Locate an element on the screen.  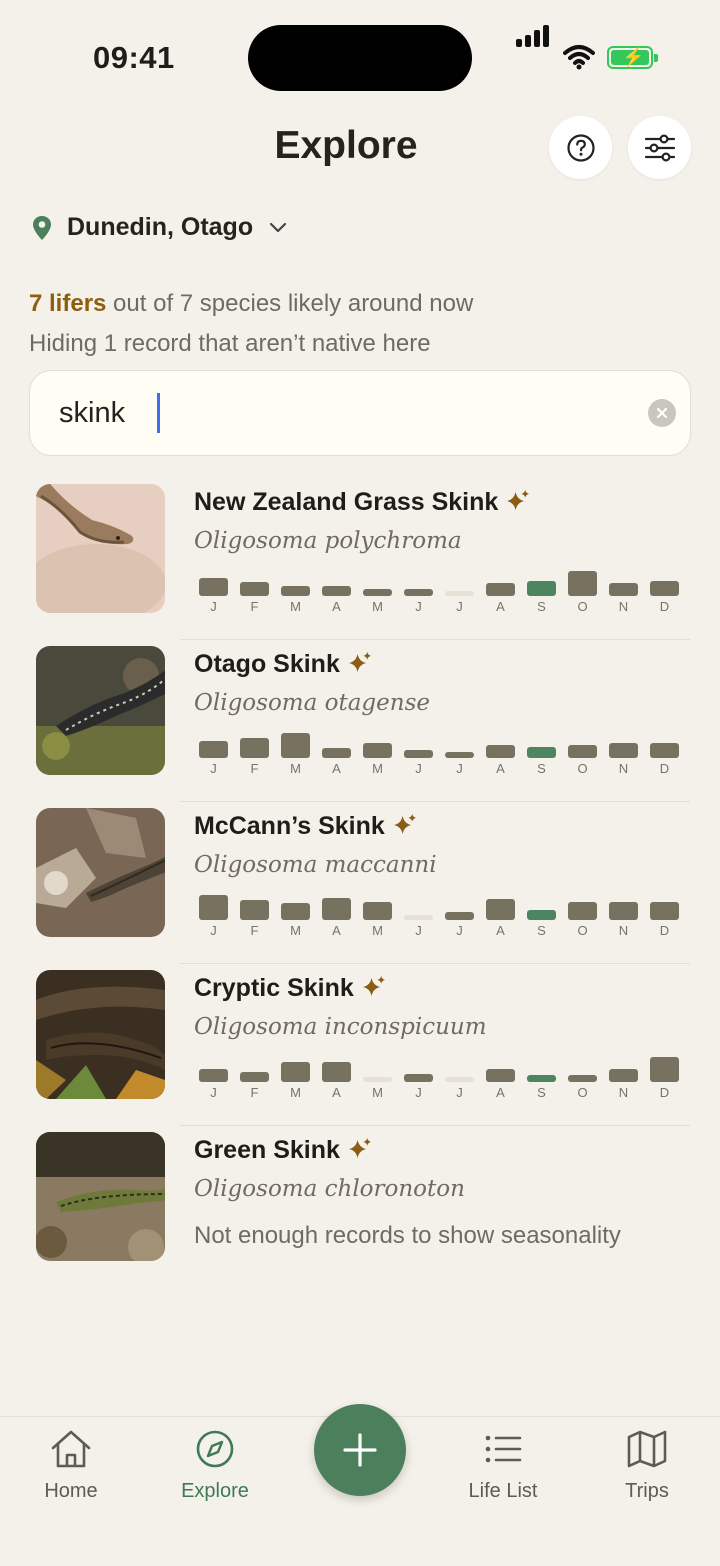
battery-charging-icon: ⚡ is located at coordinates (632, 57).